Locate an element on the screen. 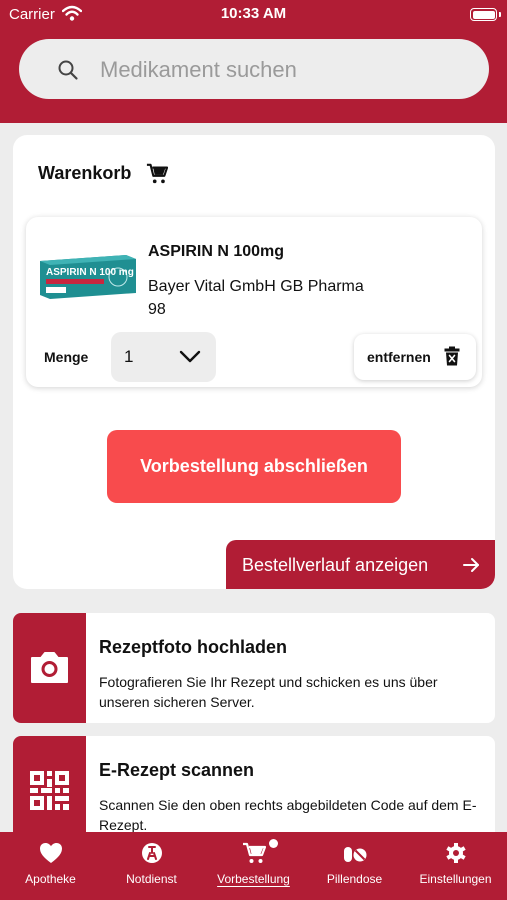 The width and height of the screenshot is (507, 900). chevron-down-icon is located at coordinates (190, 356).